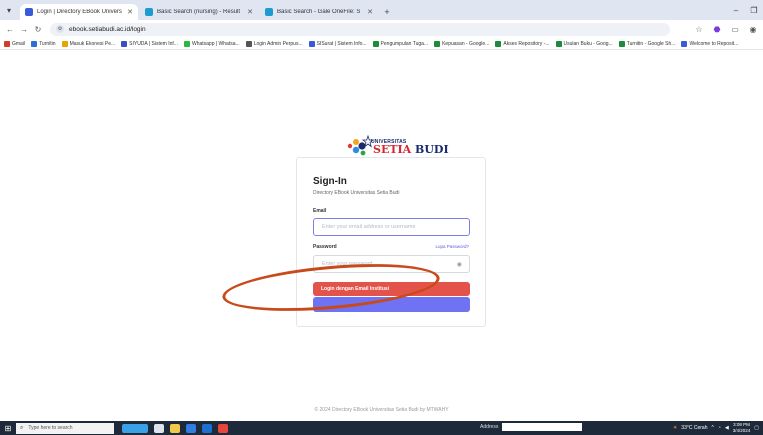  Describe the element at coordinates (135, 428) in the screenshot. I see `taskbar-app-icon` at that location.